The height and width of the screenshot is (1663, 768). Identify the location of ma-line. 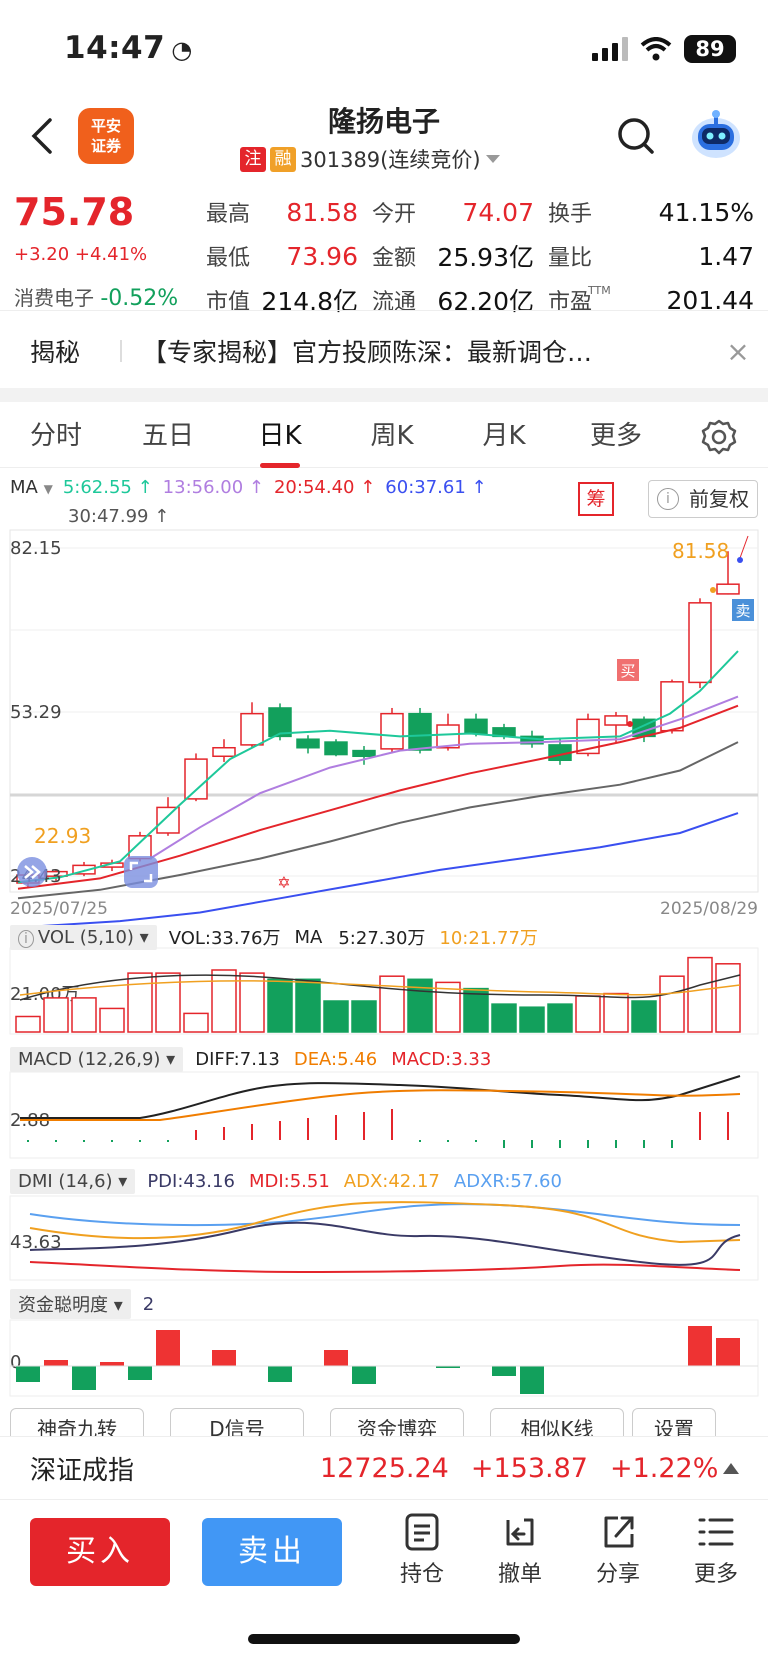
(378, 767).